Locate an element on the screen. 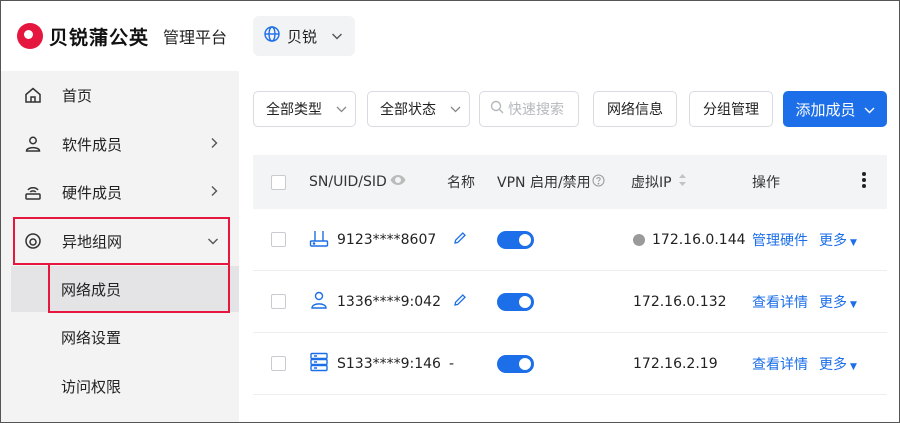  sidebar-item-home: 首页 is located at coordinates (120, 95).